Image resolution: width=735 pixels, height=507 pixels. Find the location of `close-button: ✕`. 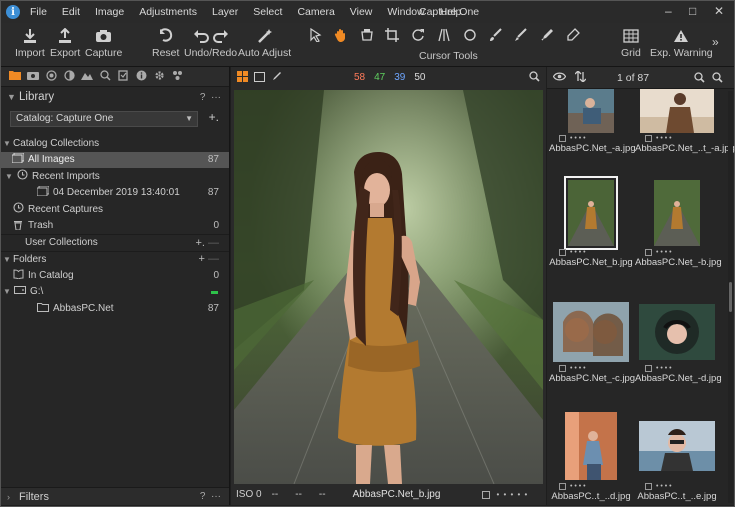

close-button: ✕ is located at coordinates (719, 11).